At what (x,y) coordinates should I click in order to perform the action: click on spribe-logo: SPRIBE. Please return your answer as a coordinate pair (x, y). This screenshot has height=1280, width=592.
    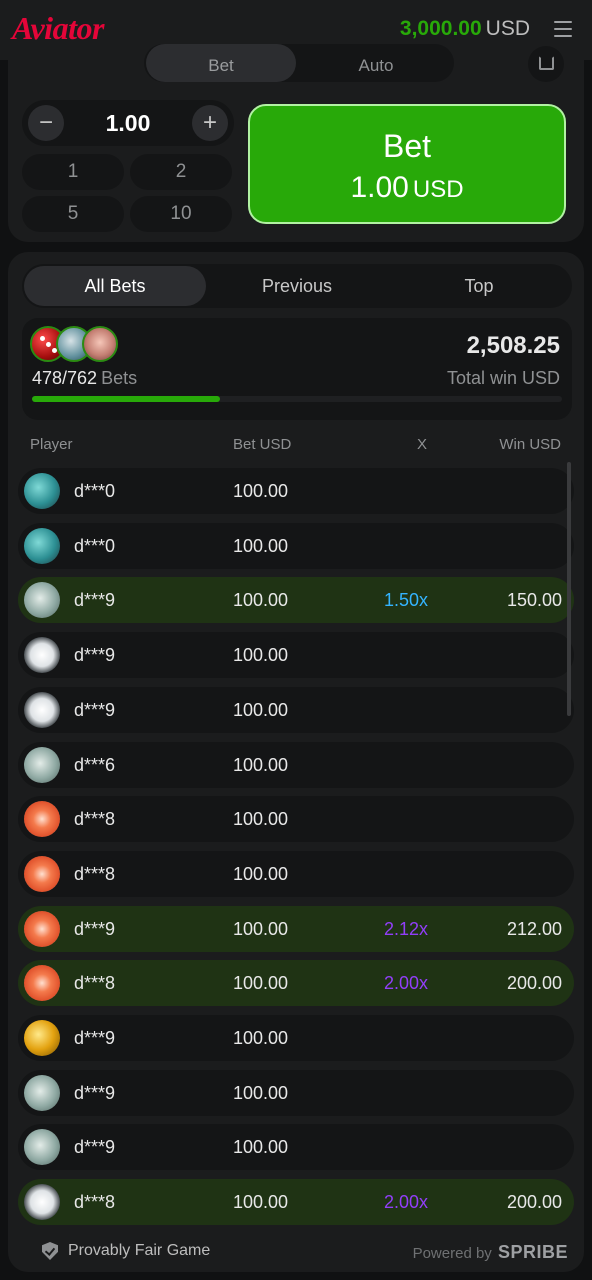
    Looking at the image, I should click on (532, 1252).